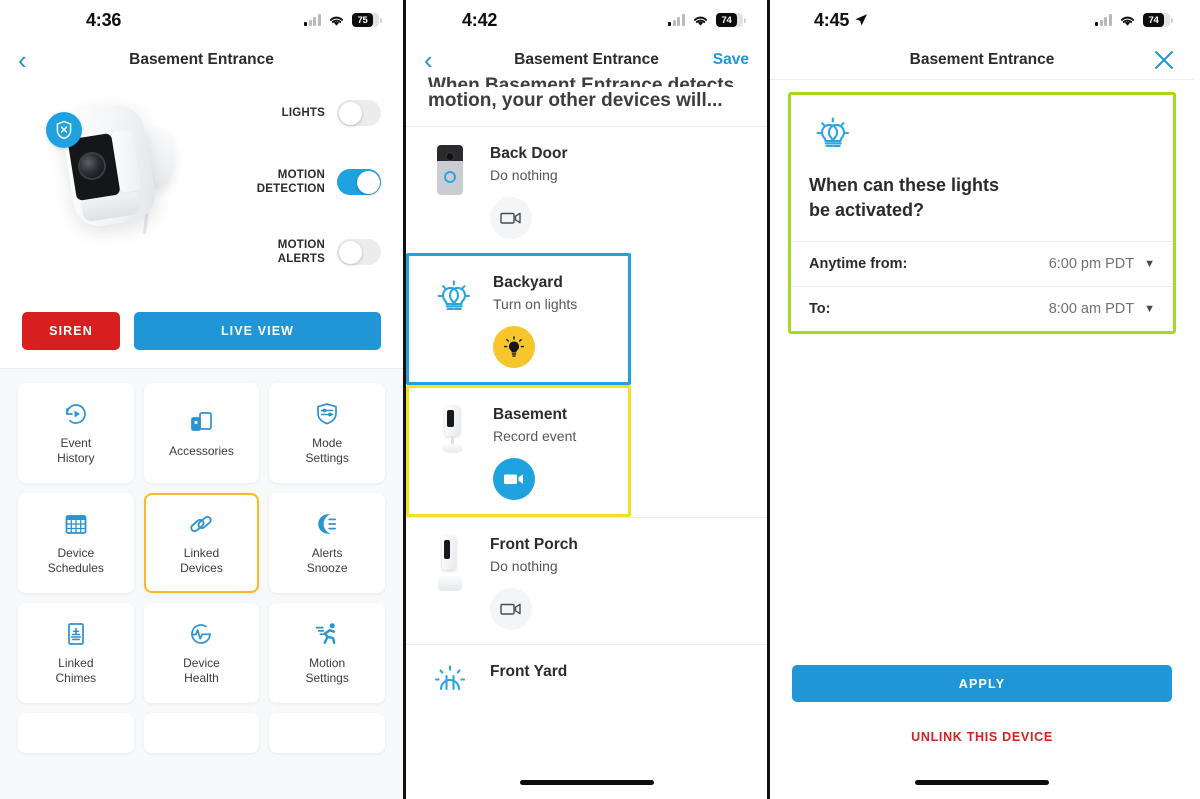  Describe the element at coordinates (201, 653) in the screenshot. I see `tile-device-health: Device Health` at that location.